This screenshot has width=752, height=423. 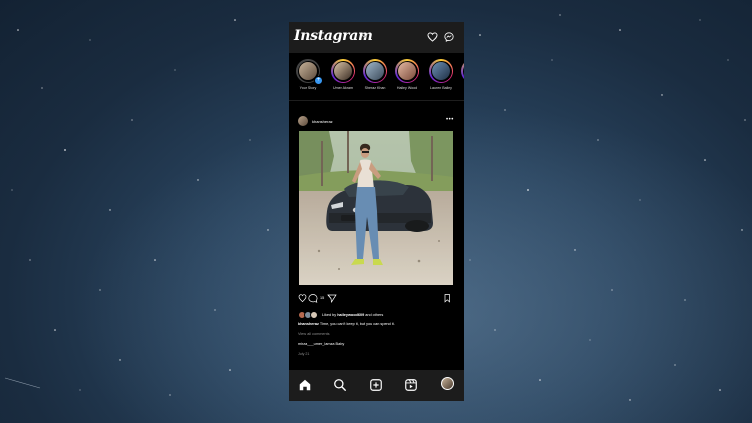 I want to click on story-label: Lauren Bailey, so click(x=441, y=88).